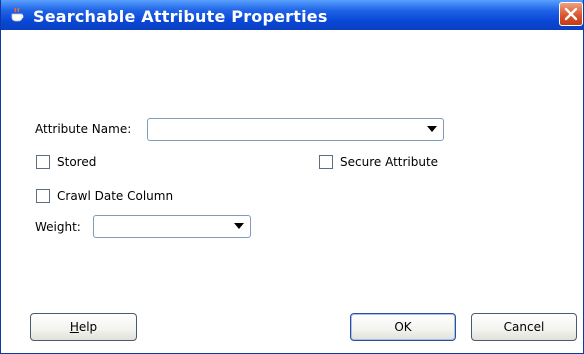  I want to click on close-button, so click(571, 14).